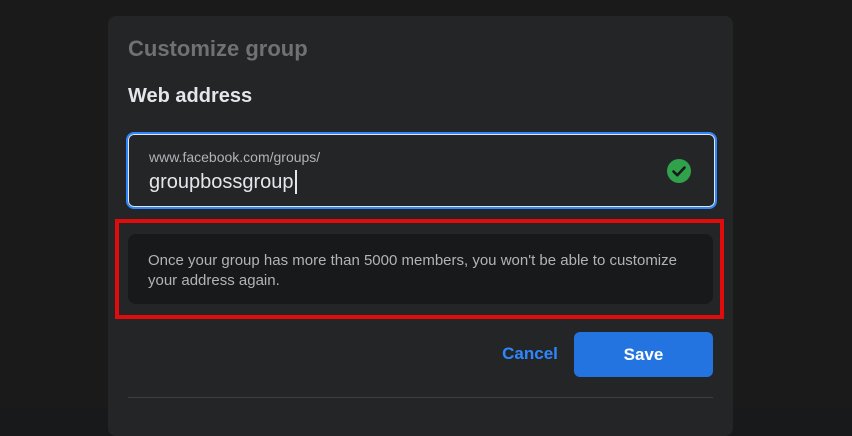  Describe the element at coordinates (679, 171) in the screenshot. I see `valid-check-icon` at that location.